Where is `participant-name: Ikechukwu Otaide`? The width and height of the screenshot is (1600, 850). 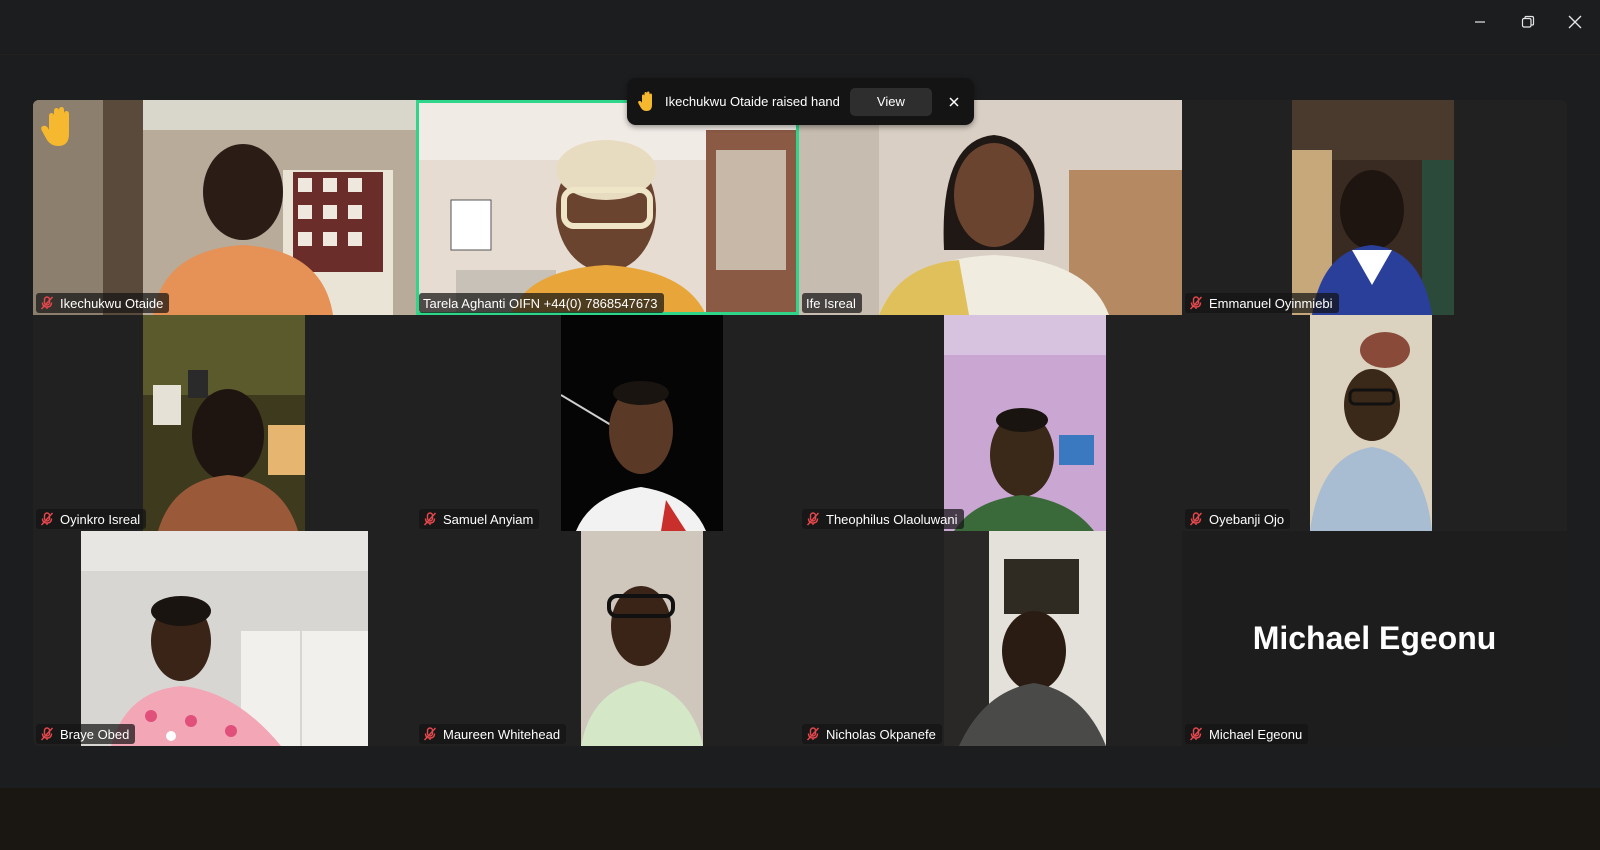 participant-name: Ikechukwu Otaide is located at coordinates (112, 303).